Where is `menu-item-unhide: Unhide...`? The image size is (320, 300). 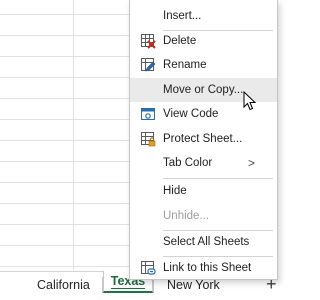
menu-item-unhide: Unhide... is located at coordinates (203, 216).